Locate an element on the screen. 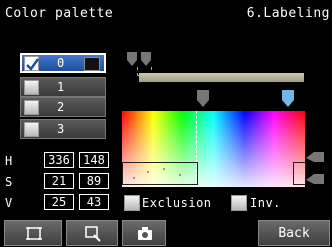 This screenshot has height=247, width=332. value-label: V is located at coordinates (9, 203).